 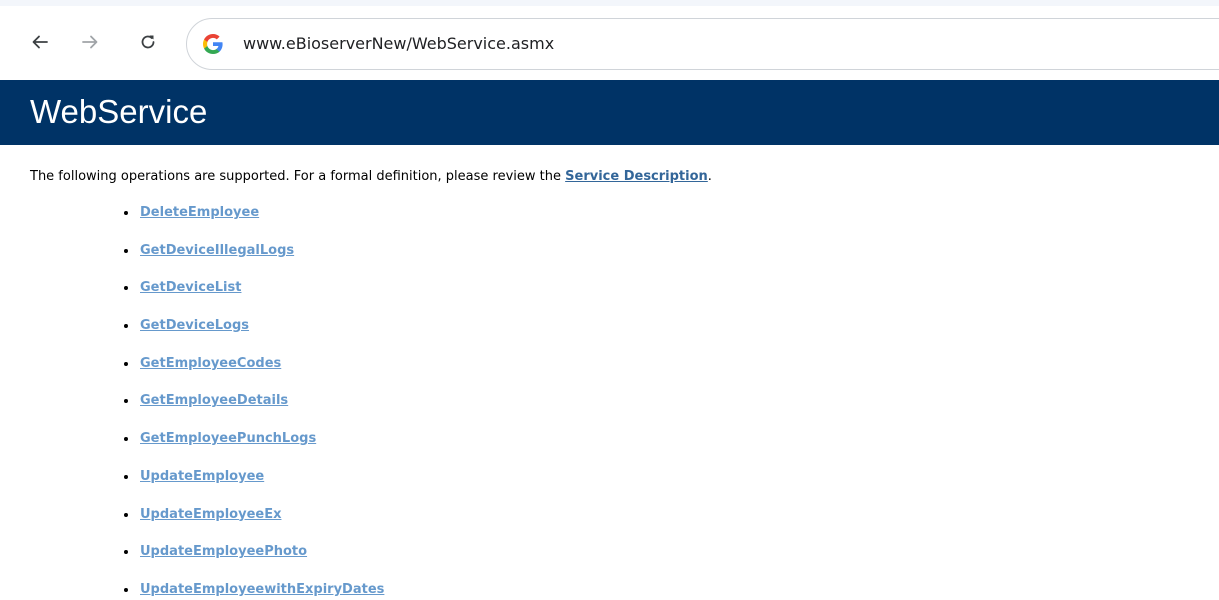 What do you see at coordinates (210, 364) in the screenshot?
I see `operation-link-getemployeecodes: GetEmployeeCodes` at bounding box center [210, 364].